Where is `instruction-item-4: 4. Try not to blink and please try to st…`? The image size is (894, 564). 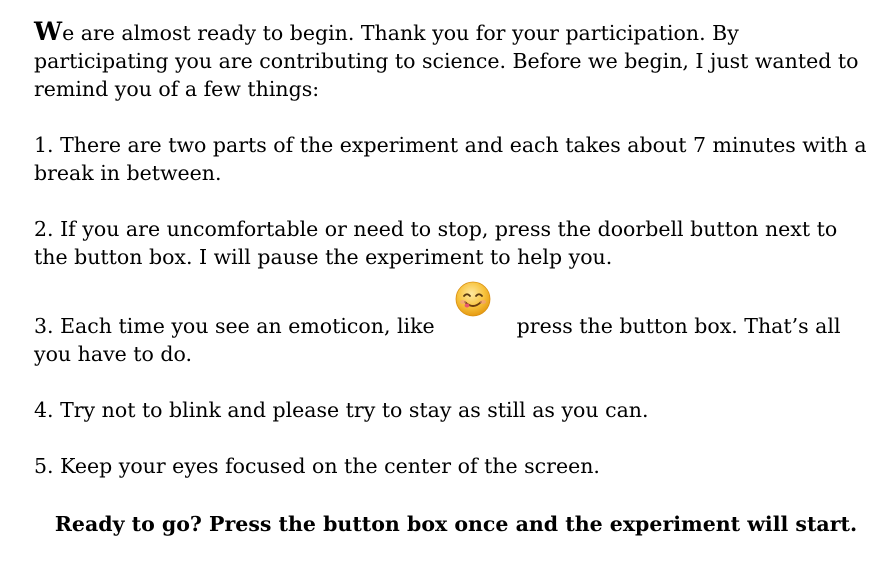 instruction-item-4: 4. Try not to blink and please try to st… is located at coordinates (341, 410).